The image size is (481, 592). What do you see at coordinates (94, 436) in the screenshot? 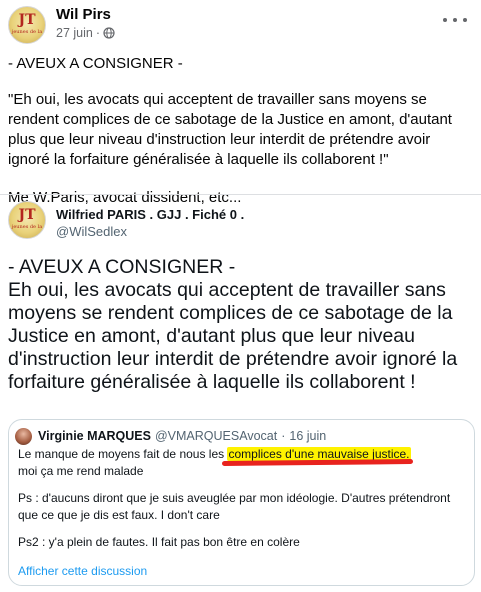
I see `quoted-author-name: Virginie MARQUES` at bounding box center [94, 436].